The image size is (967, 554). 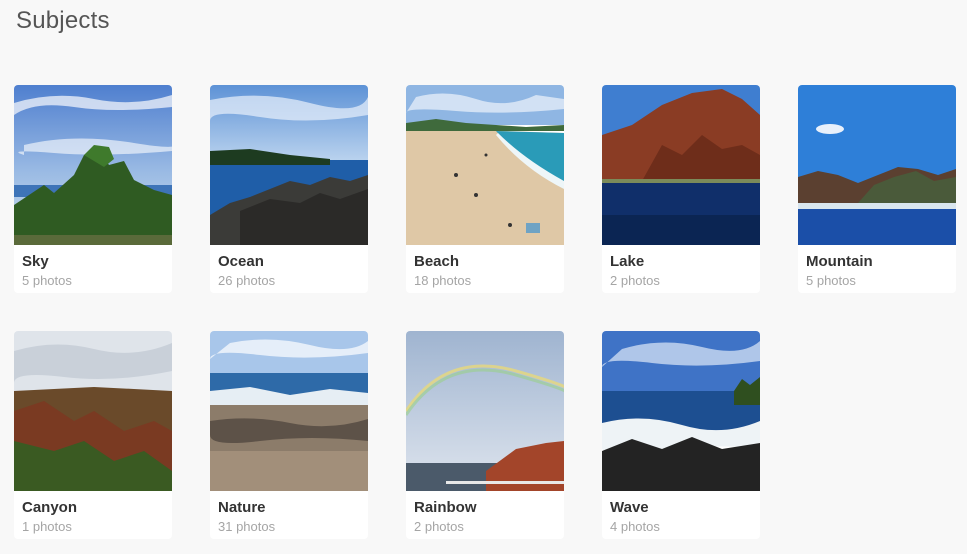 I want to click on subject-photo-count: 1 photos, so click(x=47, y=526).